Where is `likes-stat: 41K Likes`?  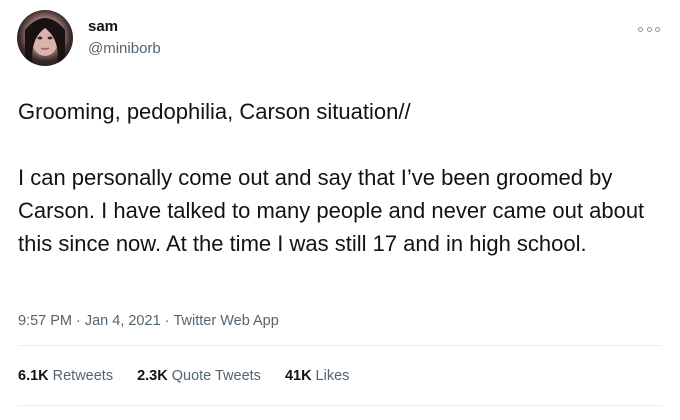 likes-stat: 41K Likes is located at coordinates (317, 376).